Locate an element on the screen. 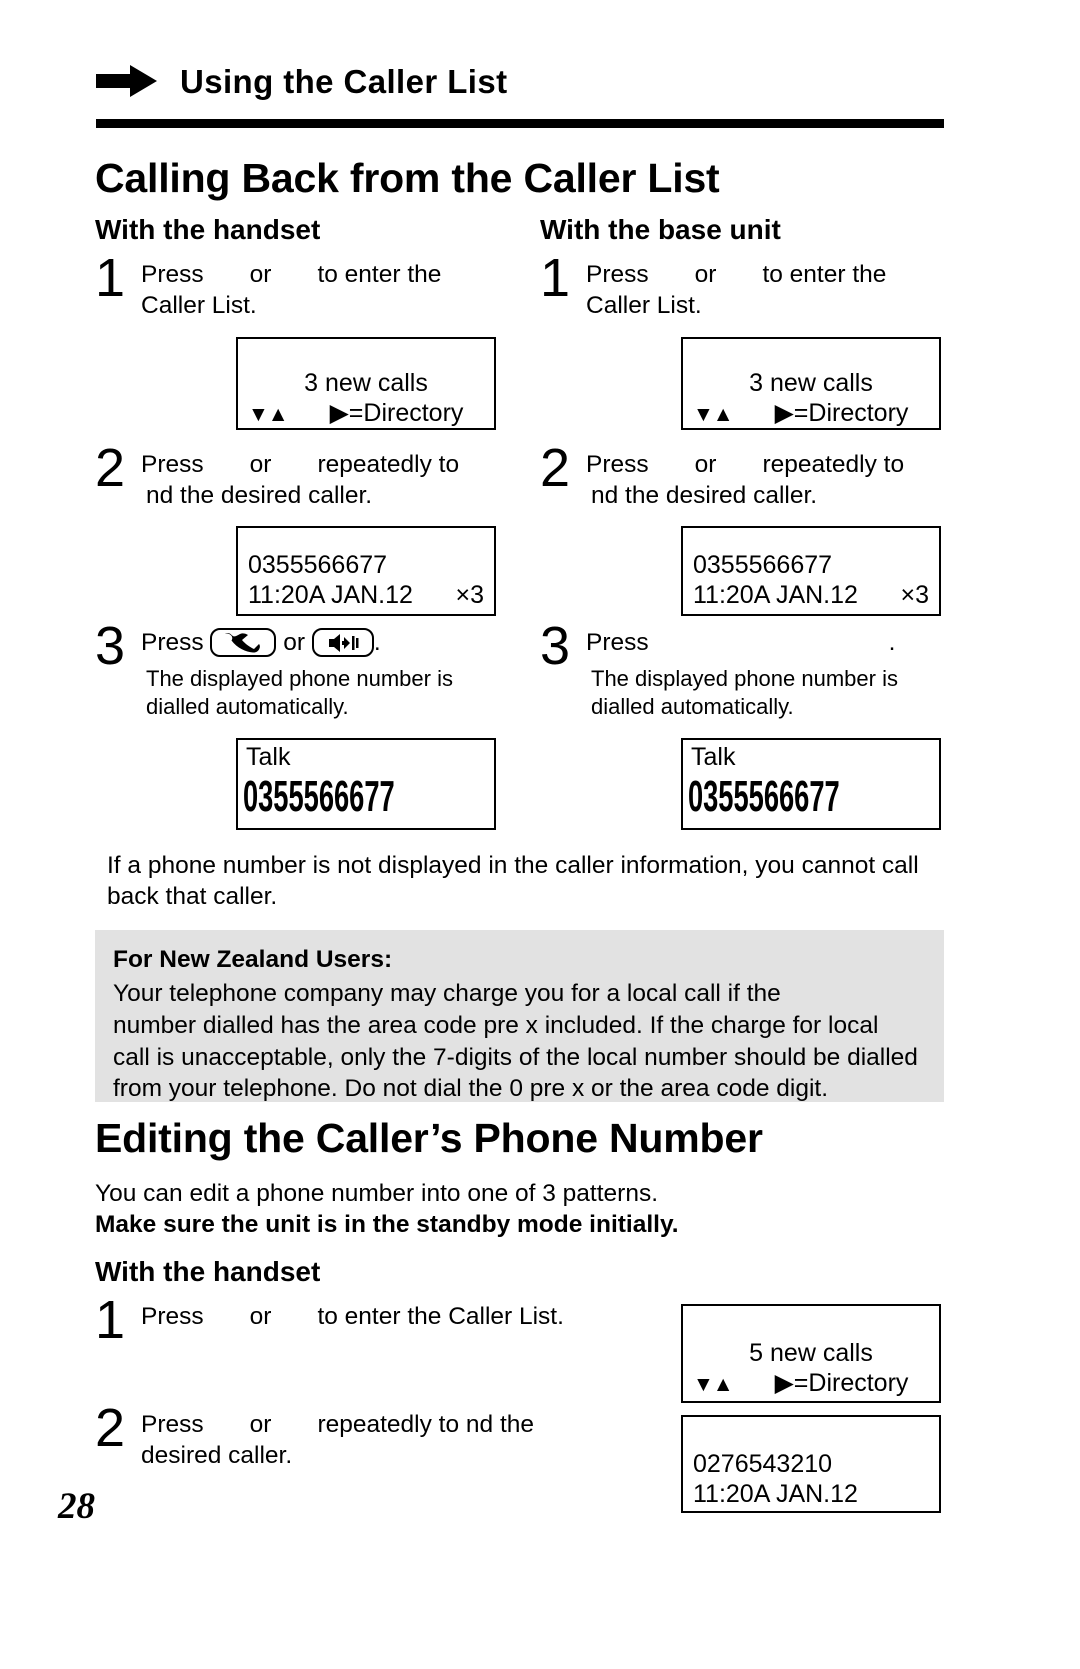 The width and height of the screenshot is (1080, 1669). right-arrow-icon is located at coordinates (127, 81).